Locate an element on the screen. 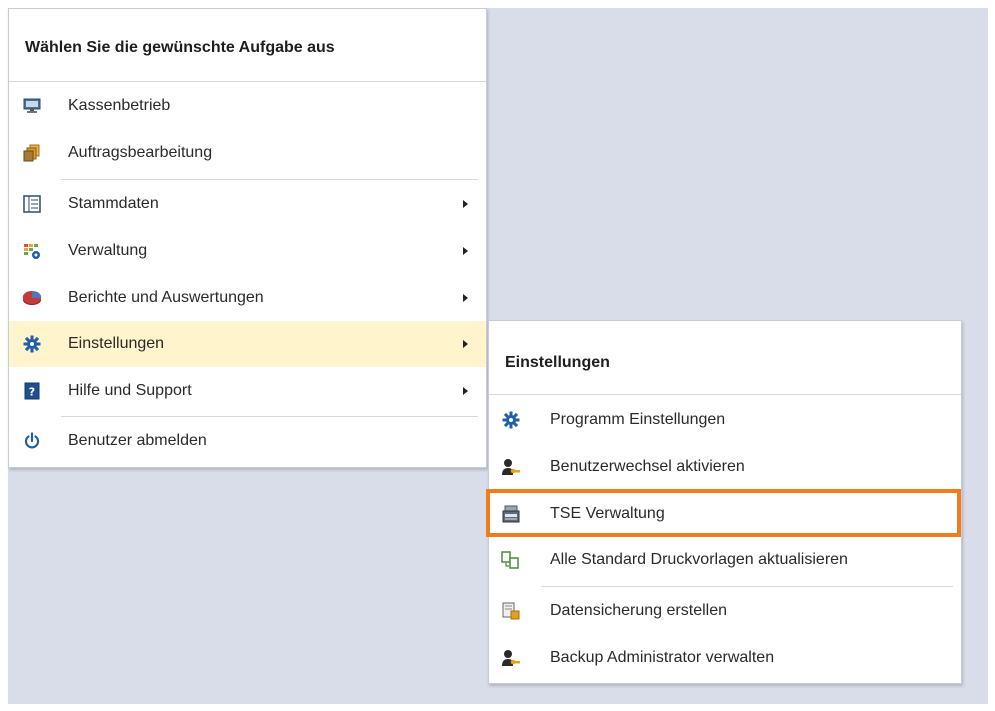  menu-item-label: Berichte und Auswertungen is located at coordinates (166, 297).